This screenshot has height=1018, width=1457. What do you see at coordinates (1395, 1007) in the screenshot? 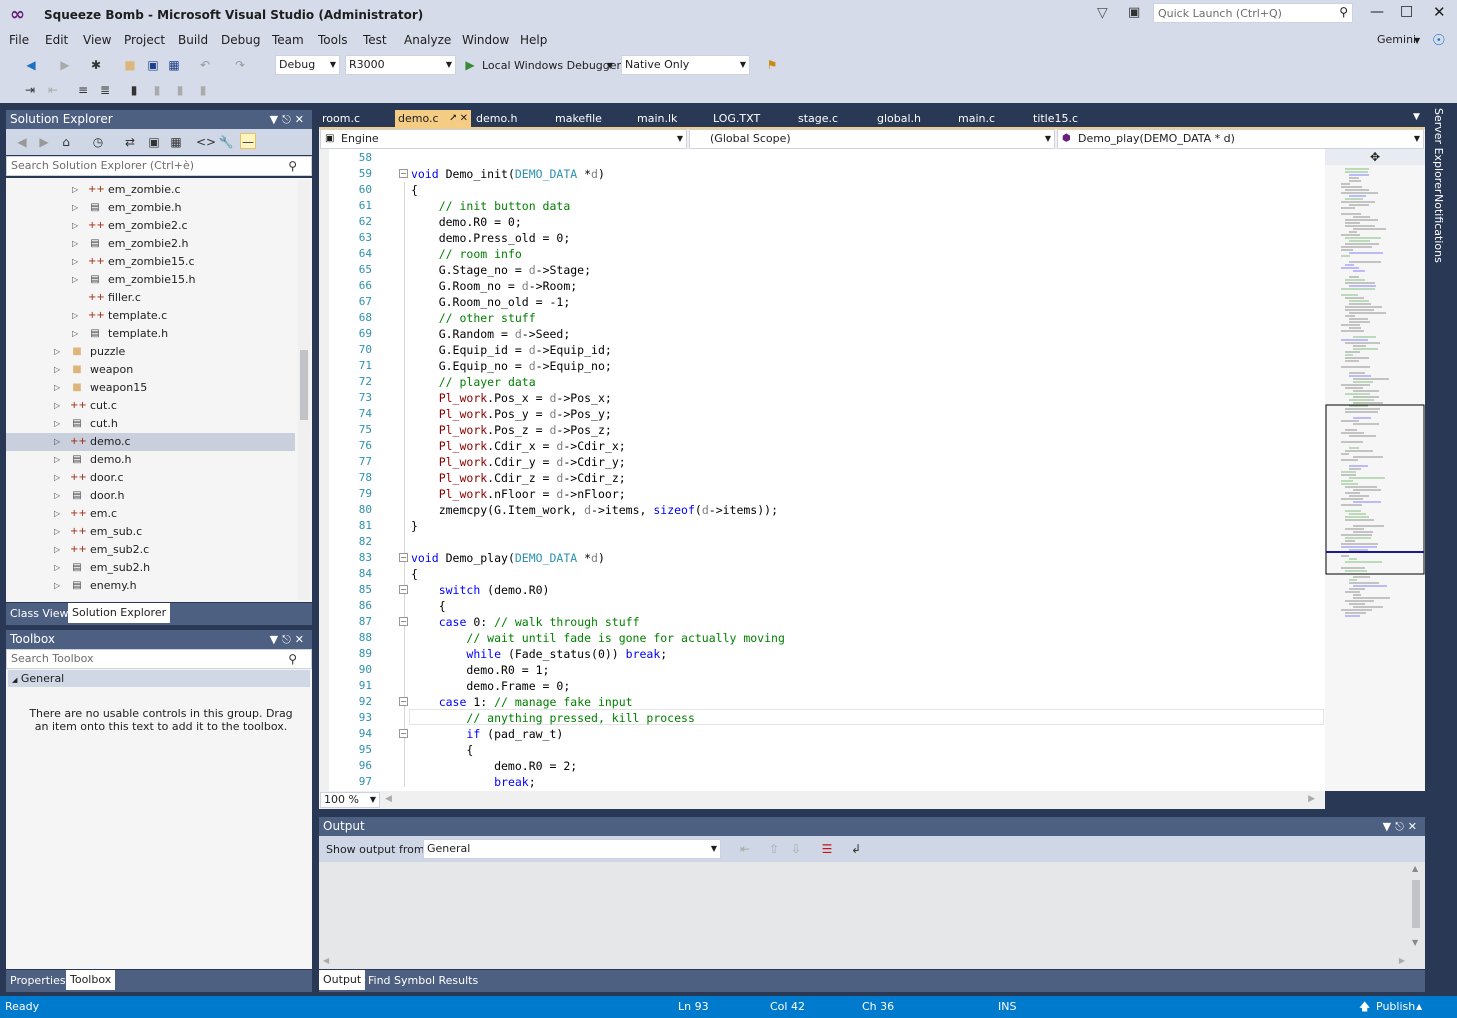
I see `publish-button: Publish` at bounding box center [1395, 1007].